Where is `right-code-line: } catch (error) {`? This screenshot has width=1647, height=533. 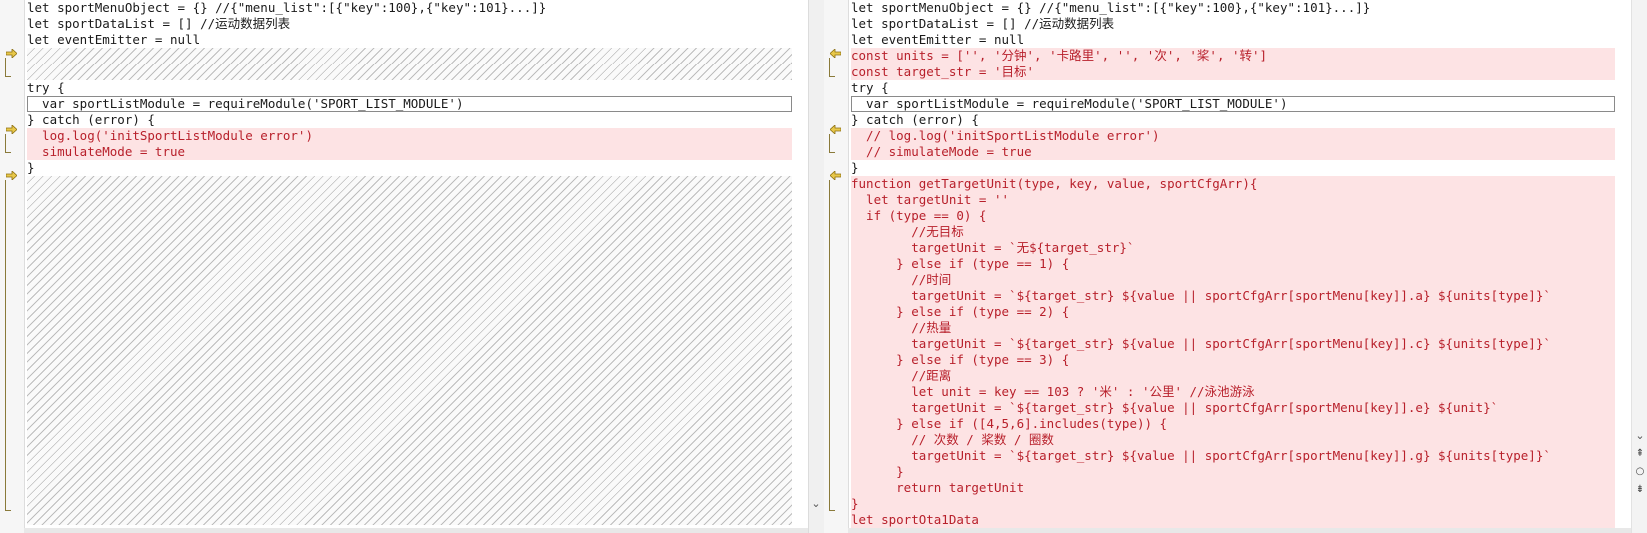 right-code-line: } catch (error) { is located at coordinates (1233, 120).